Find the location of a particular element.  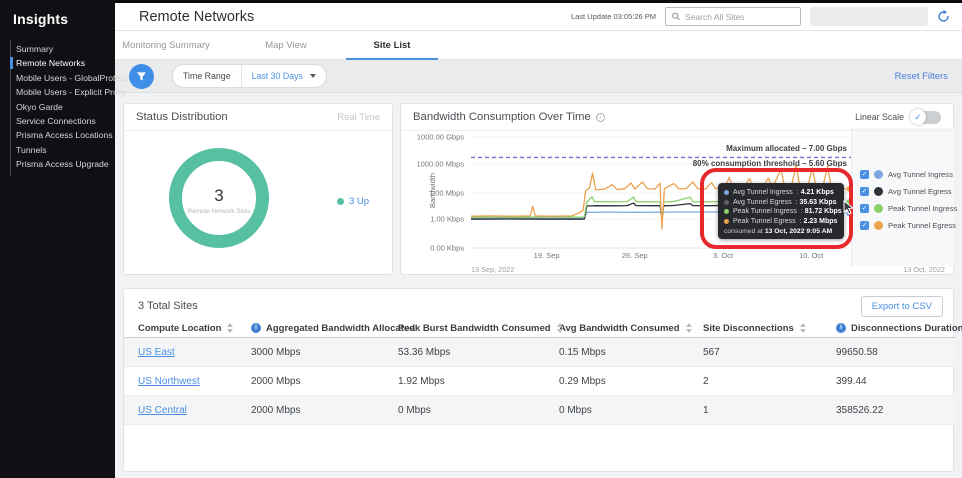

x-tick-label: 10. Oct is located at coordinates (811, 255).